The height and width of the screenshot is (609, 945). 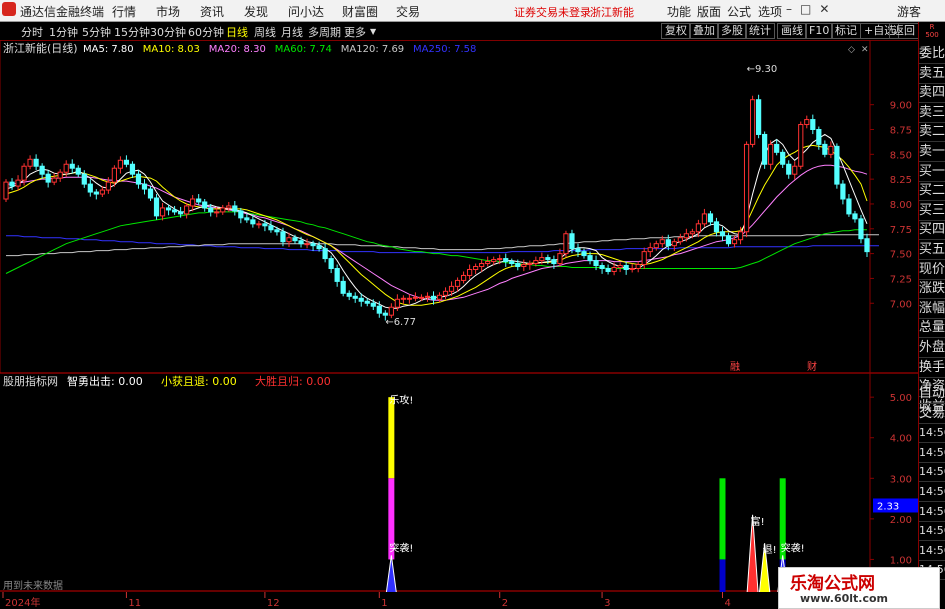 I want to click on period-more: 更多, so click(x=355, y=32).